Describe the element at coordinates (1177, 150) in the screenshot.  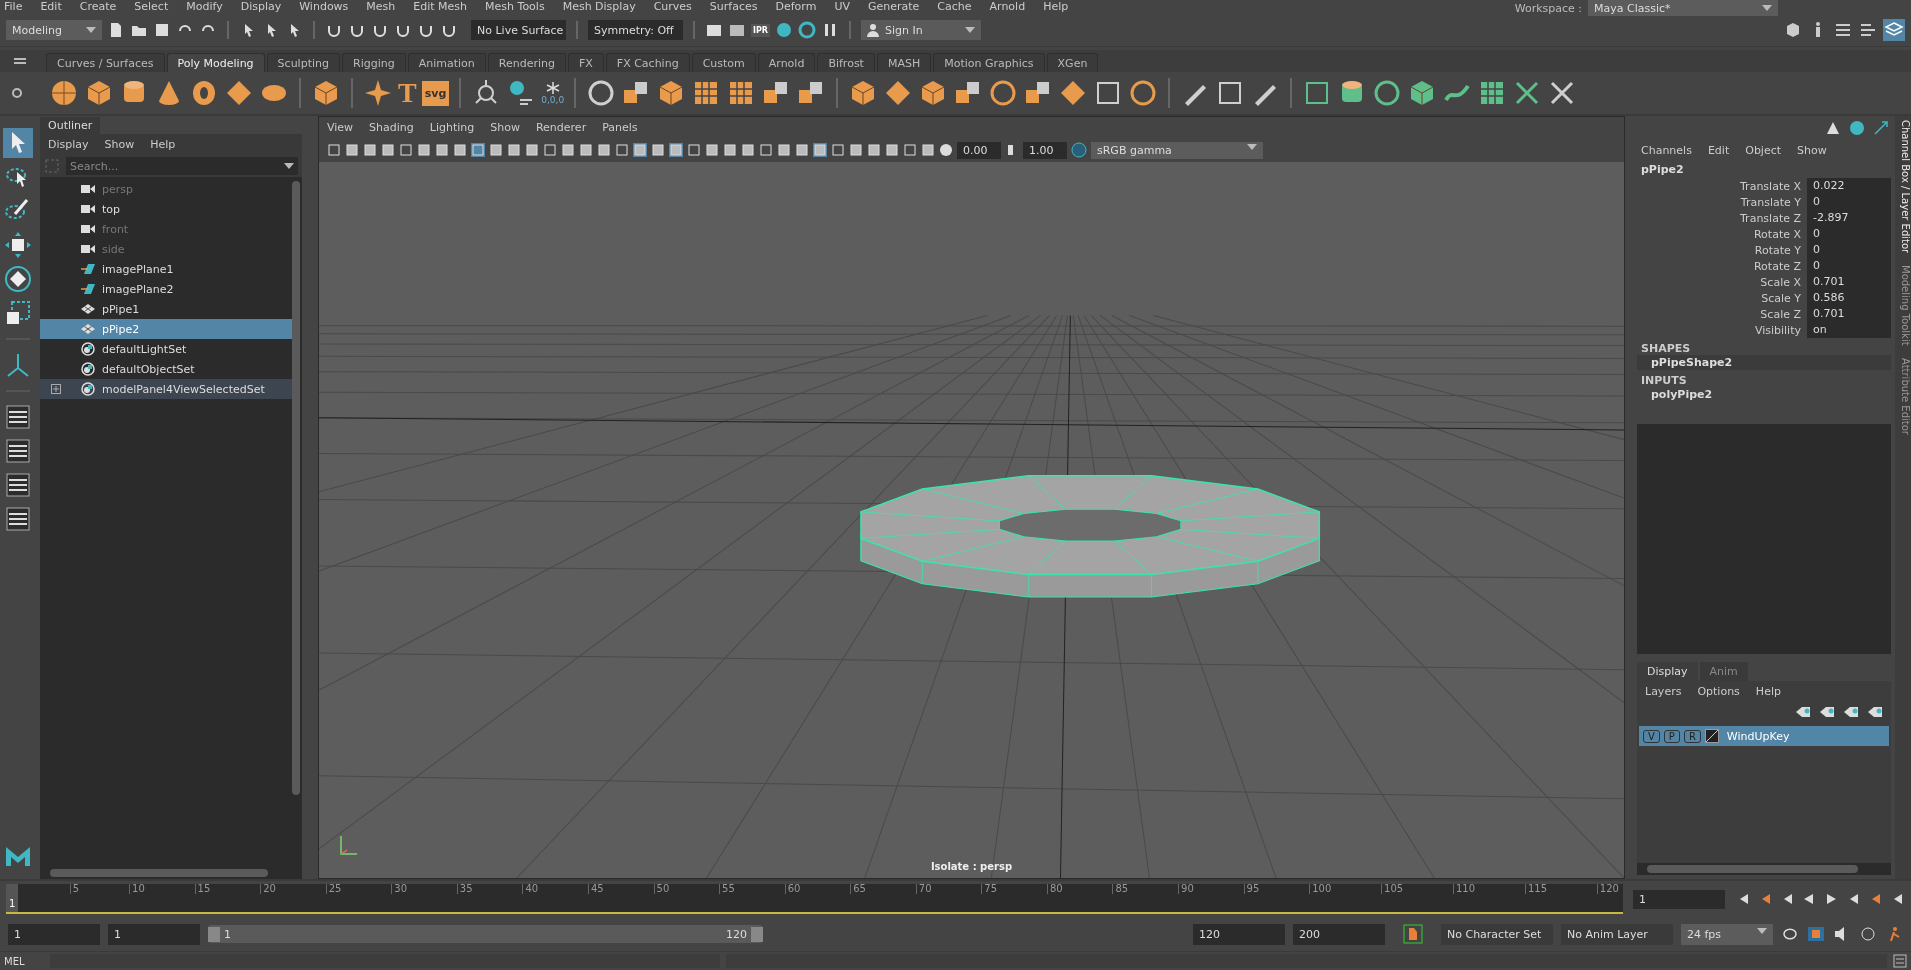
I see `color-space-dropdown: sRGB gamma` at that location.